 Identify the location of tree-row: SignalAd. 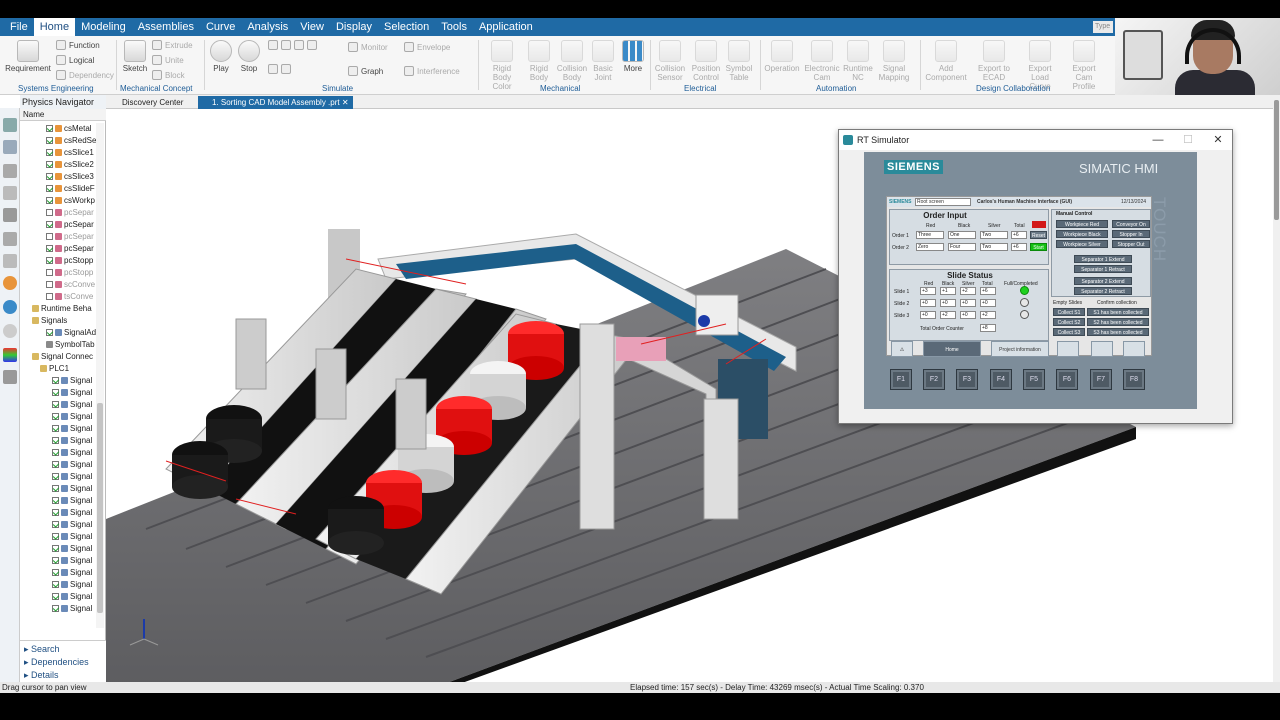
(62, 333).